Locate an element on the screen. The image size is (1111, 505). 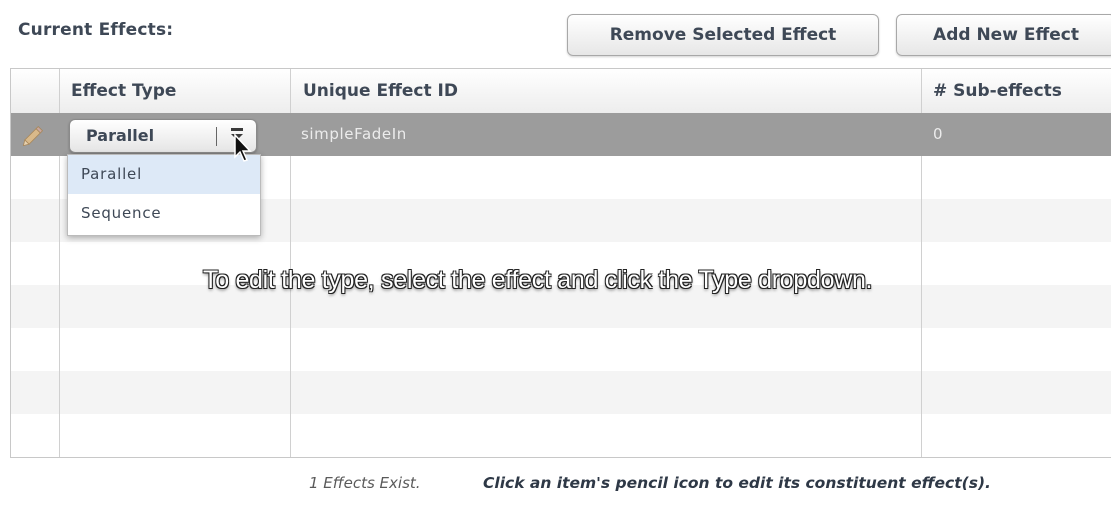
effect-type-select: Parallel is located at coordinates (163, 136).